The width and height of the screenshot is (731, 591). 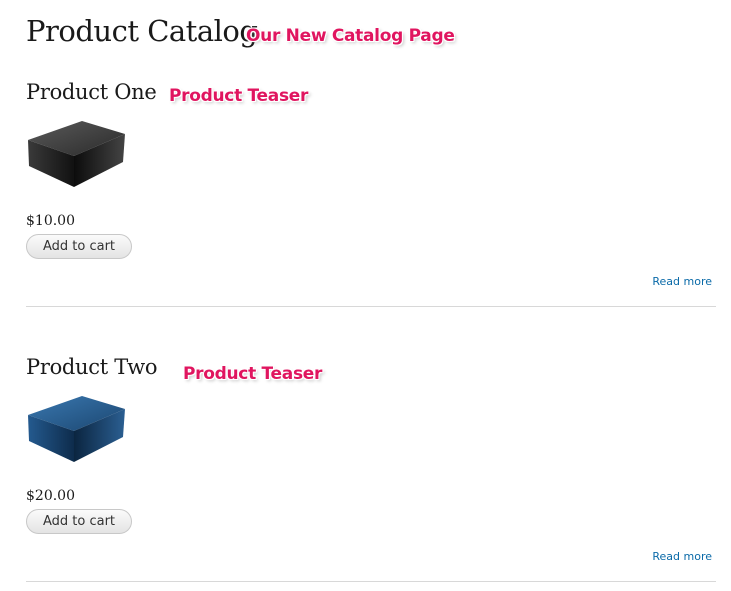 I want to click on product-title: Product Two, so click(x=92, y=367).